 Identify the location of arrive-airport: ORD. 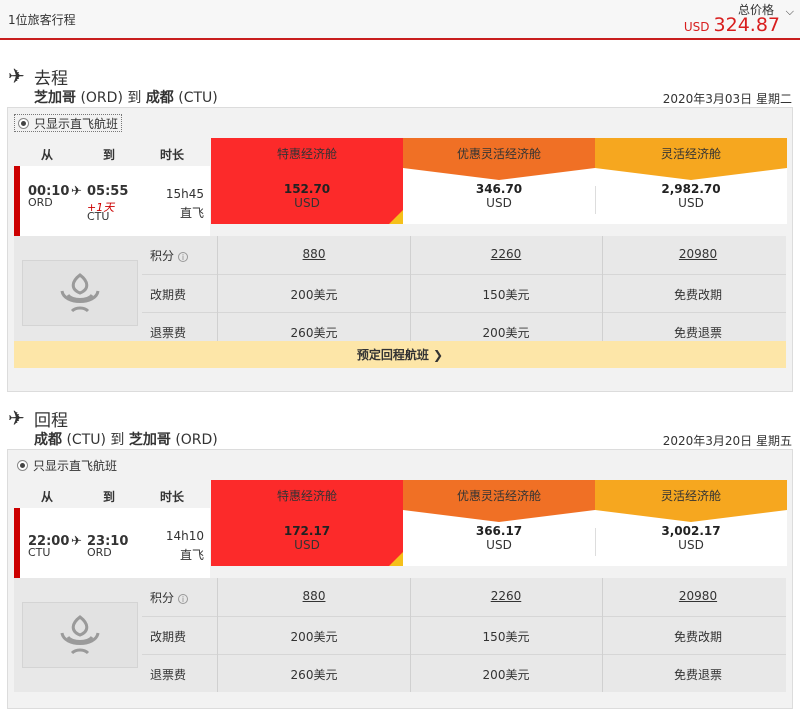
(99, 552).